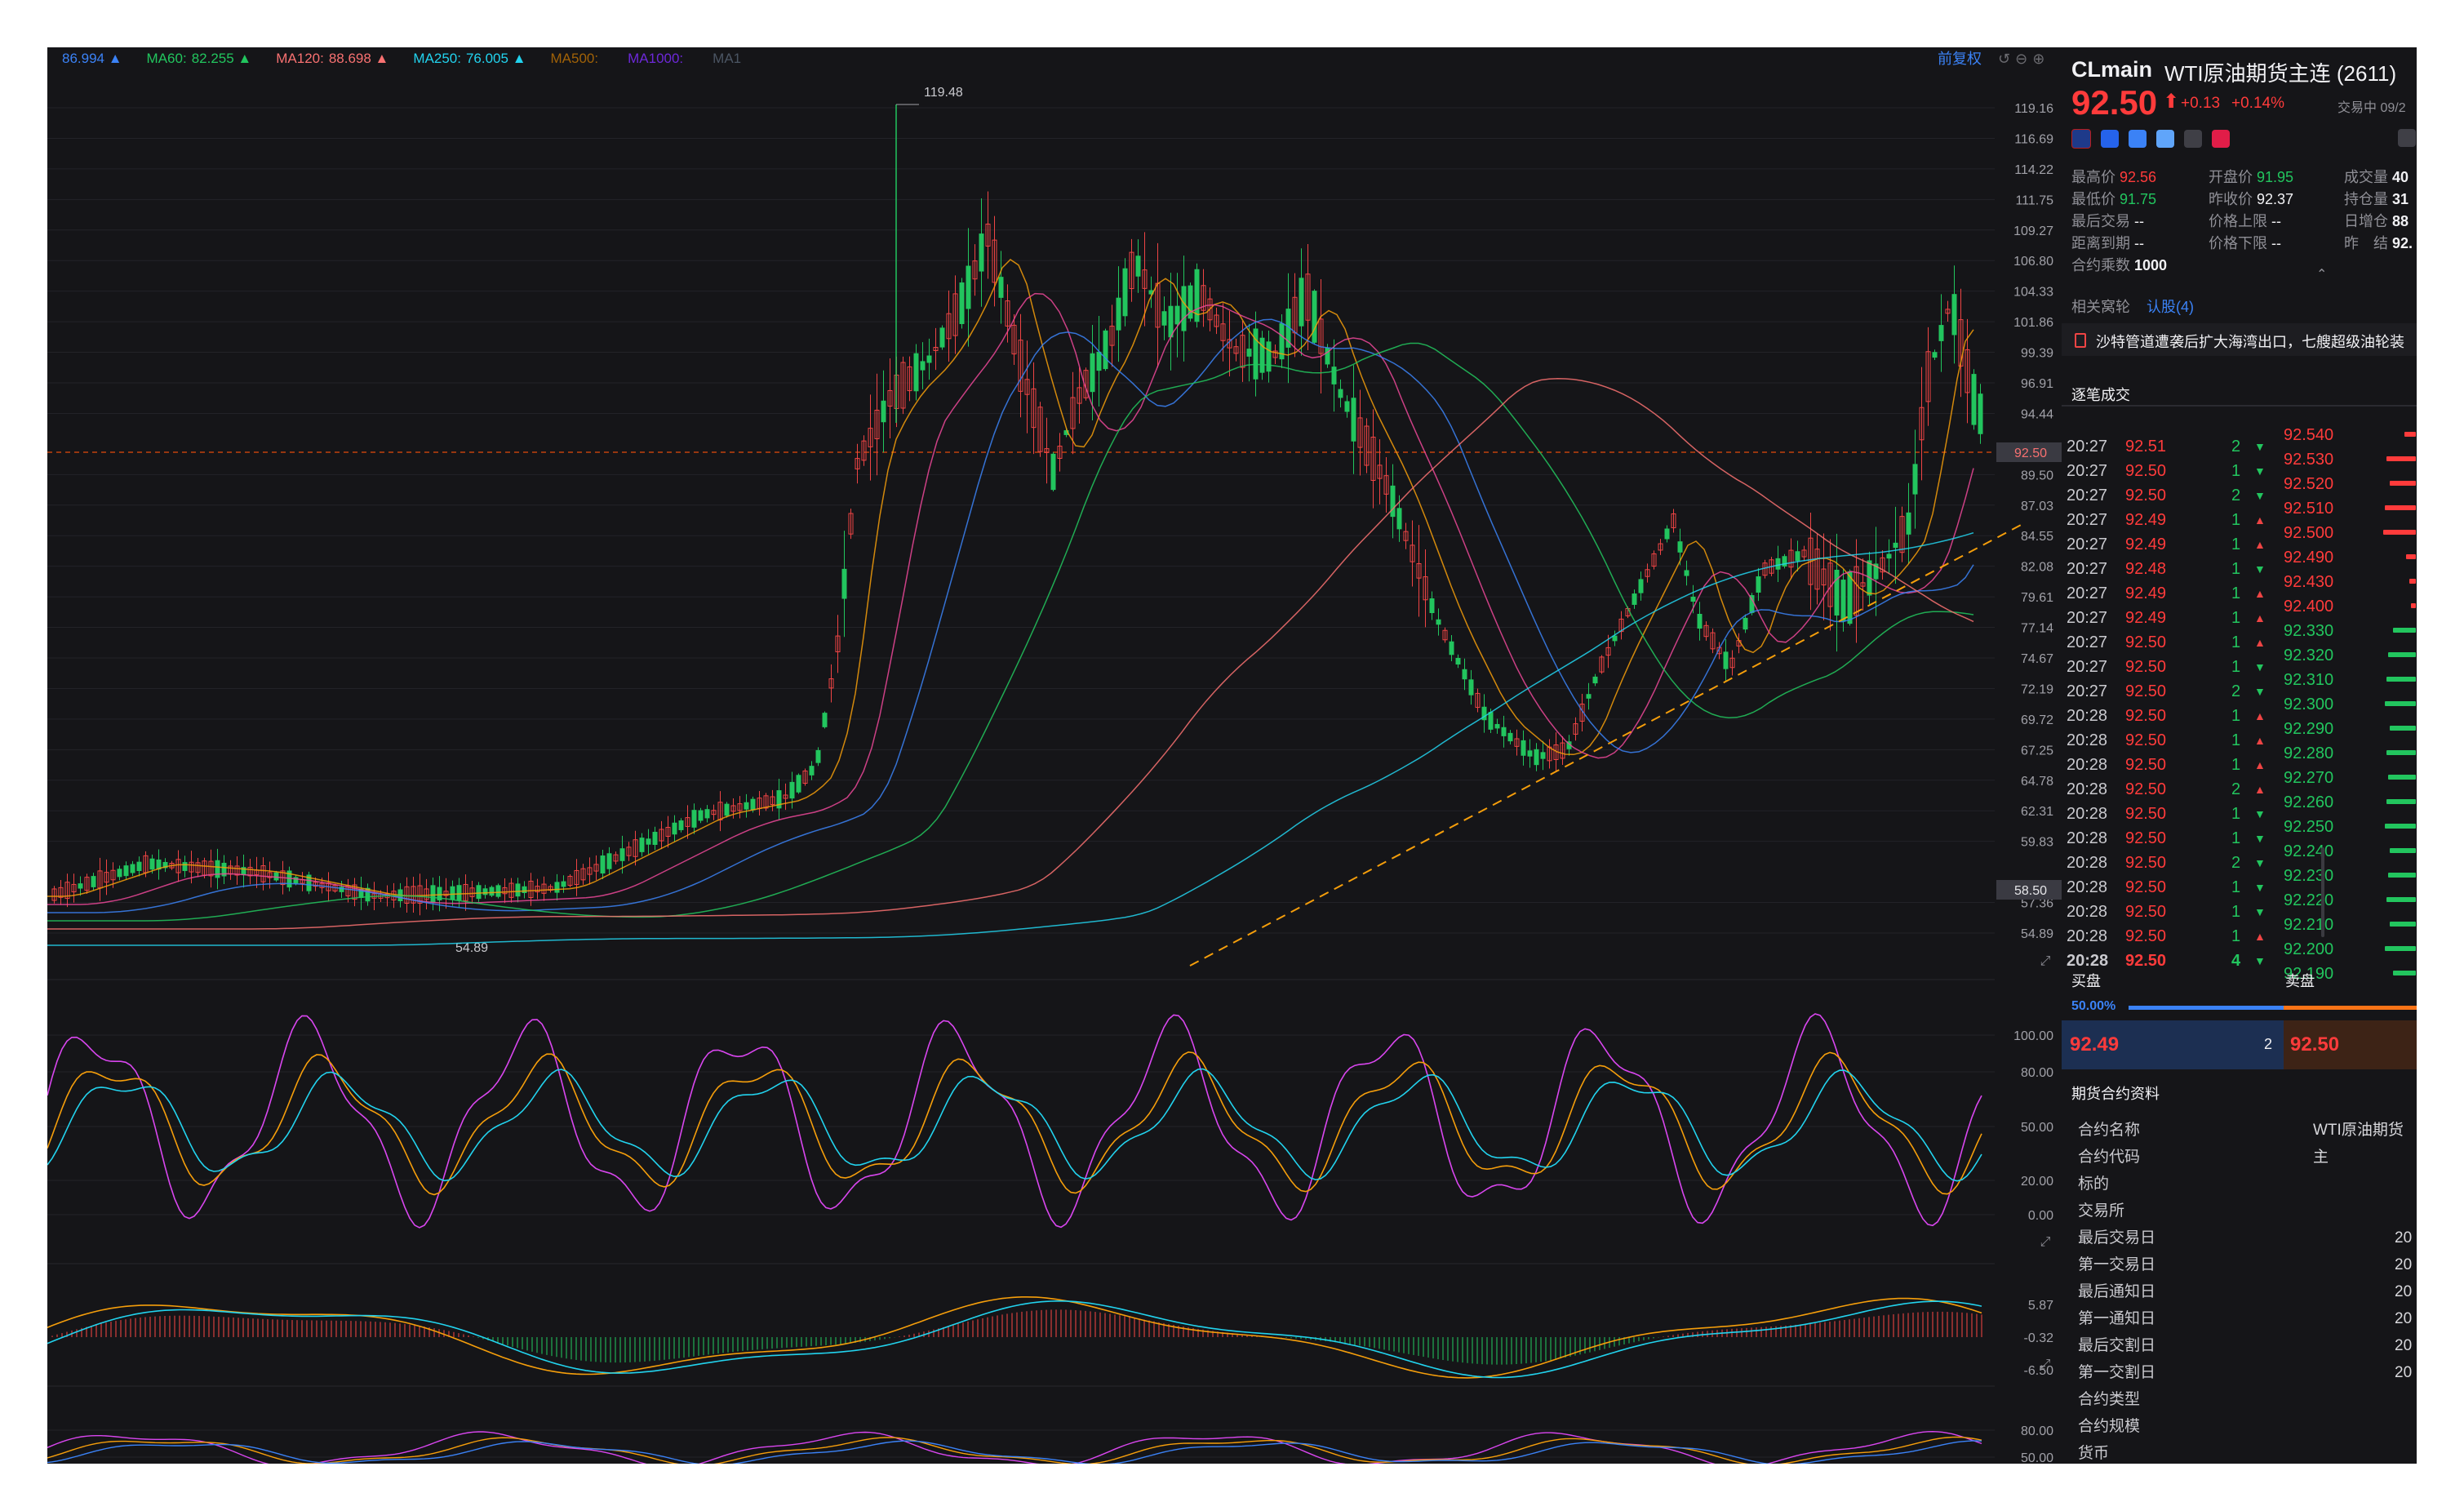  Describe the element at coordinates (2033, 231) in the screenshot. I see `price-axis-label: 109.27` at that location.